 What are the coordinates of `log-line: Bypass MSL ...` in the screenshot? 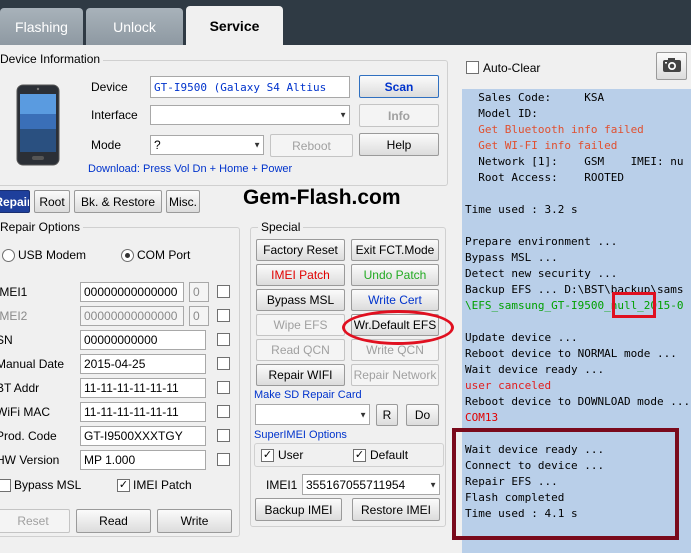 It's located at (511, 257).